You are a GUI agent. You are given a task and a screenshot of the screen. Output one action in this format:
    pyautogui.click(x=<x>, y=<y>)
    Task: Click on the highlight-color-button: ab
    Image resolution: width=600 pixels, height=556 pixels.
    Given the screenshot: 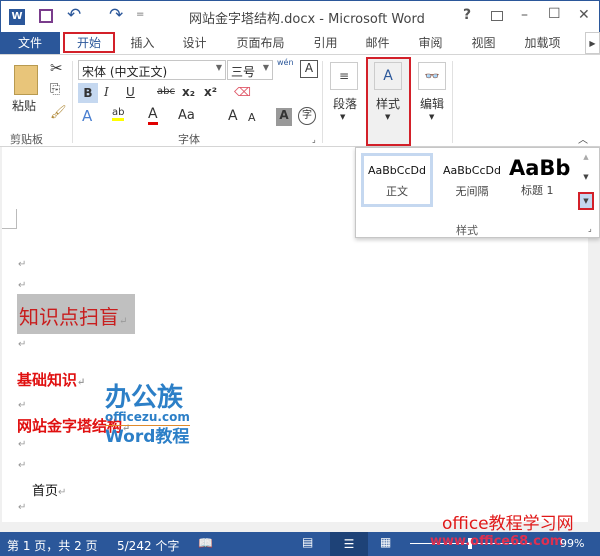 What is the action you would take?
    pyautogui.click(x=118, y=114)
    